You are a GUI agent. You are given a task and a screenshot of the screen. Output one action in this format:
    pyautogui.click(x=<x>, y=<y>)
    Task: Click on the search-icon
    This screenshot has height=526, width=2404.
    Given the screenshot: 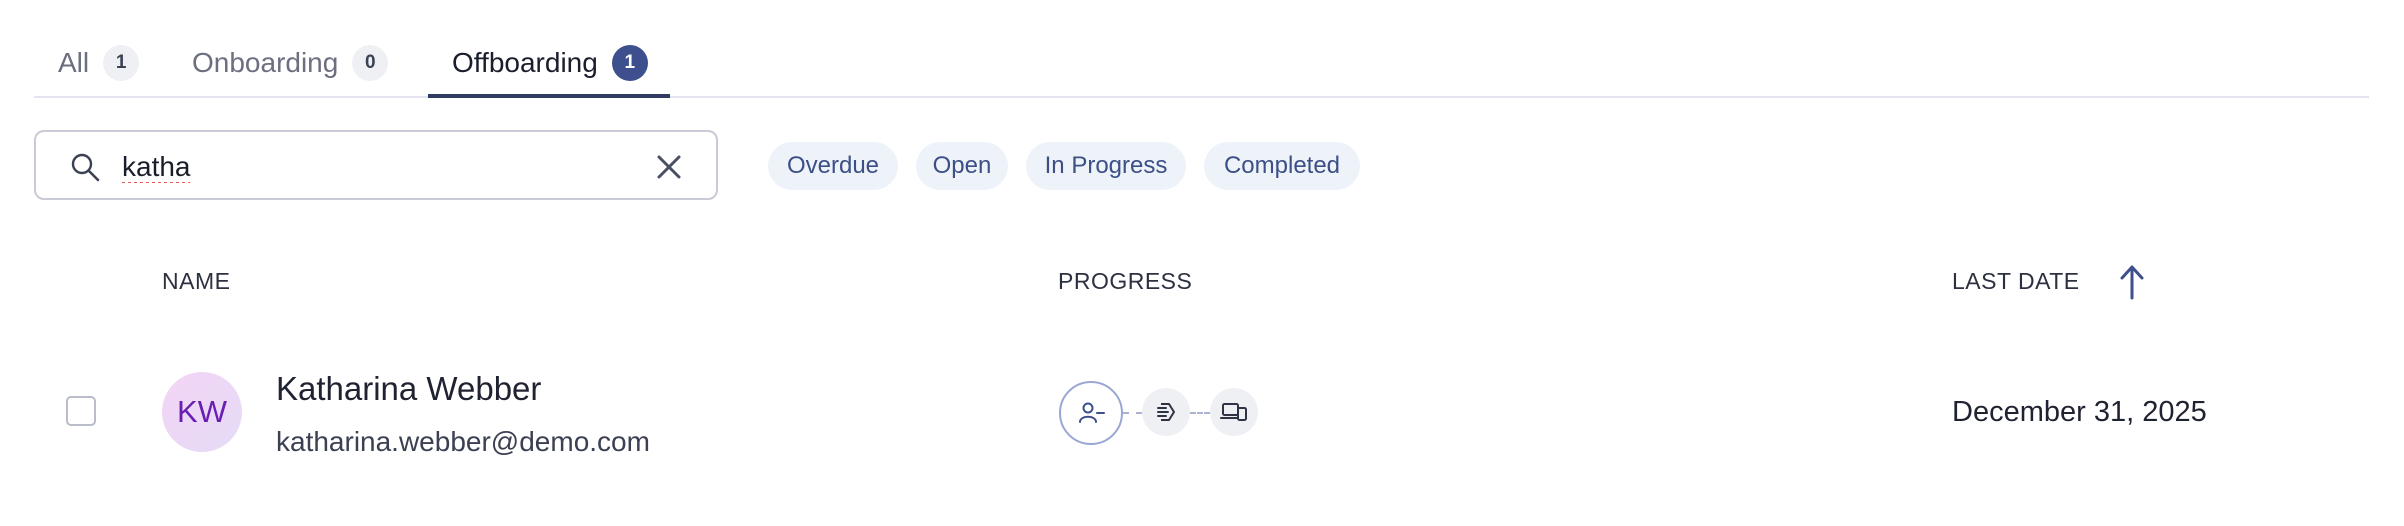 What is the action you would take?
    pyautogui.click(x=85, y=167)
    